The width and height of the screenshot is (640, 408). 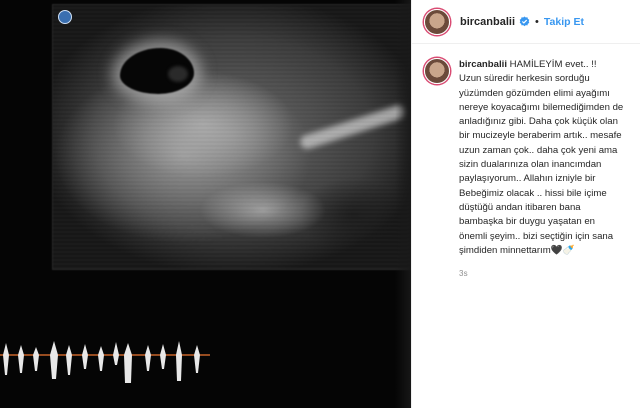 I want to click on caption-line: nereye koyacağımı bilemediğimden de, so click(x=541, y=107).